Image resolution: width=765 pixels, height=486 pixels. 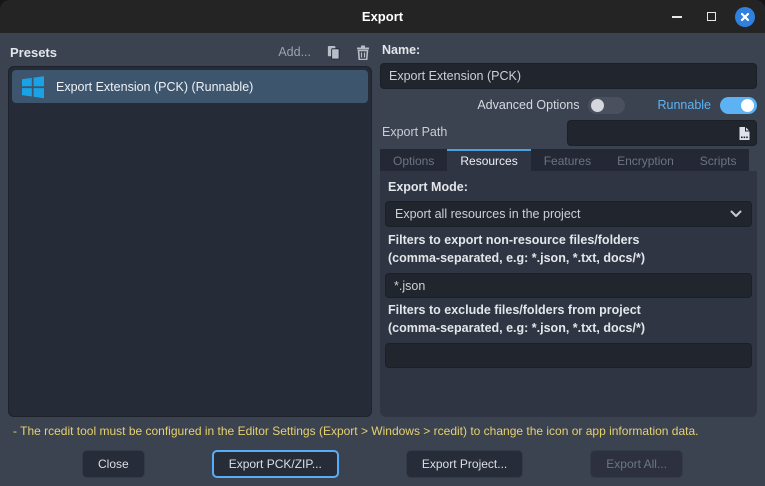 What do you see at coordinates (33, 86) in the screenshot?
I see `windows-logo-icon` at bounding box center [33, 86].